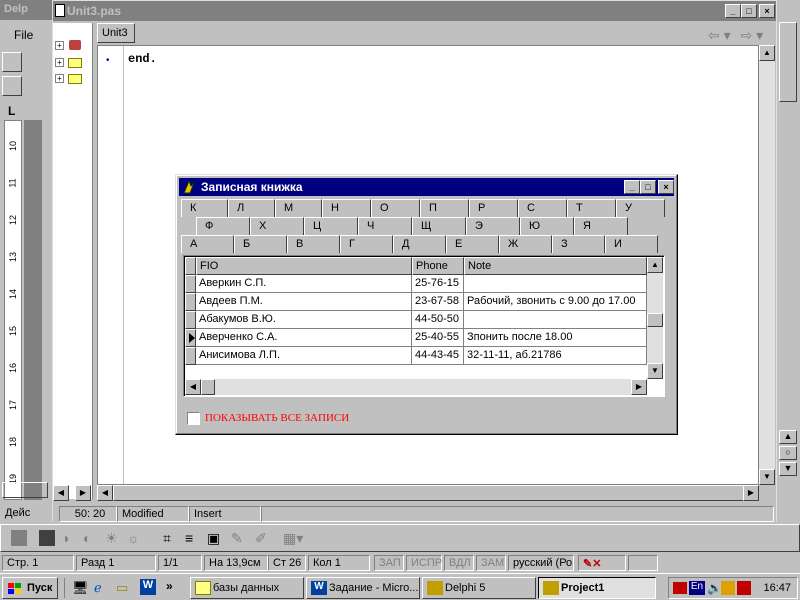  I want to click on reset-picture-icon: ▦▾, so click(293, 538).